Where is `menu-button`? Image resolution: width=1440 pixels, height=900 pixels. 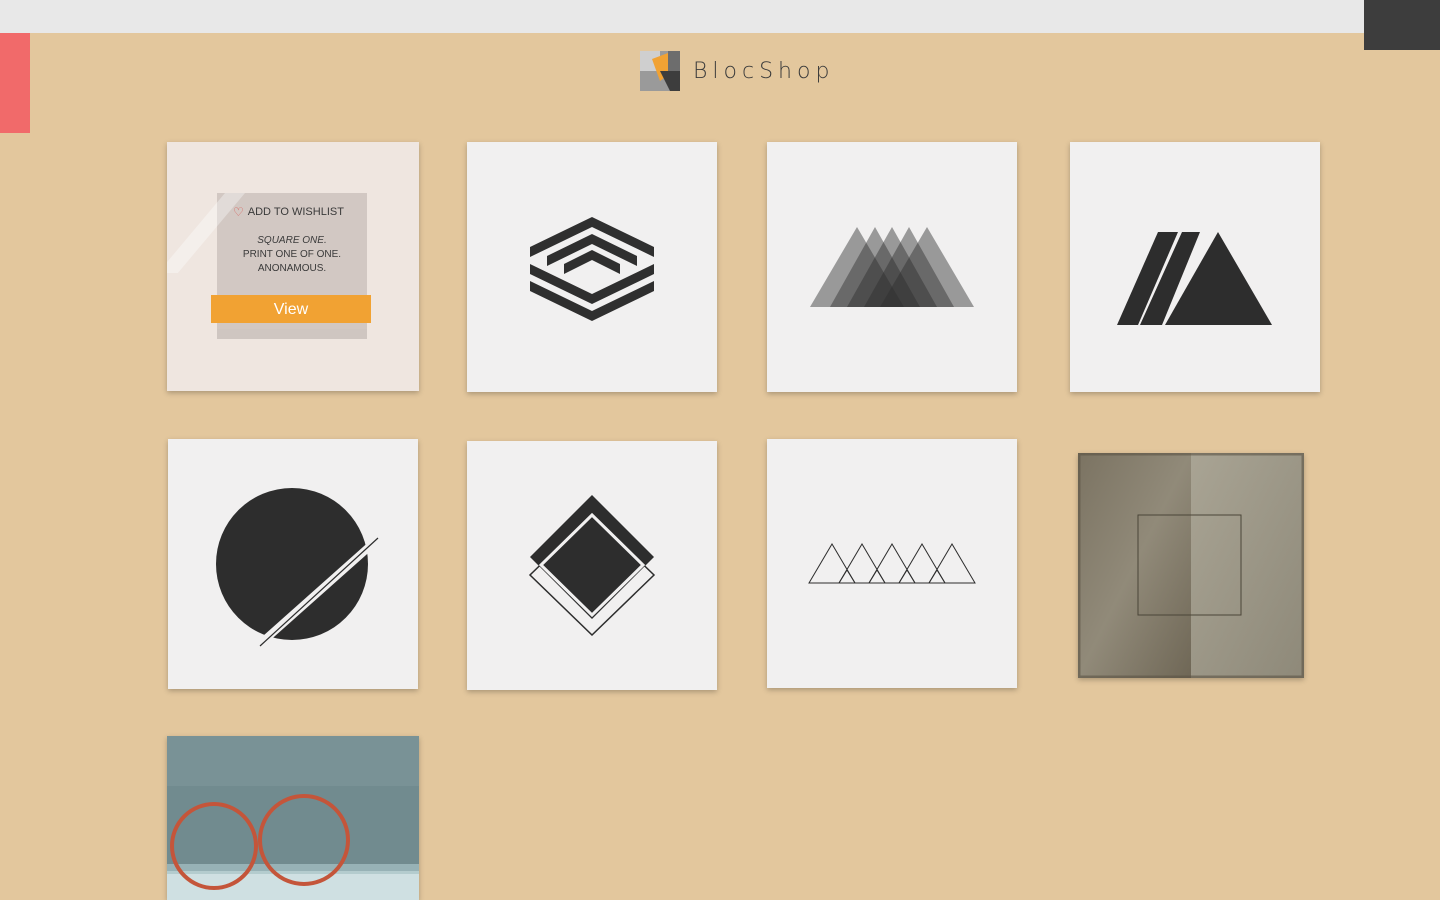 menu-button is located at coordinates (1402, 25).